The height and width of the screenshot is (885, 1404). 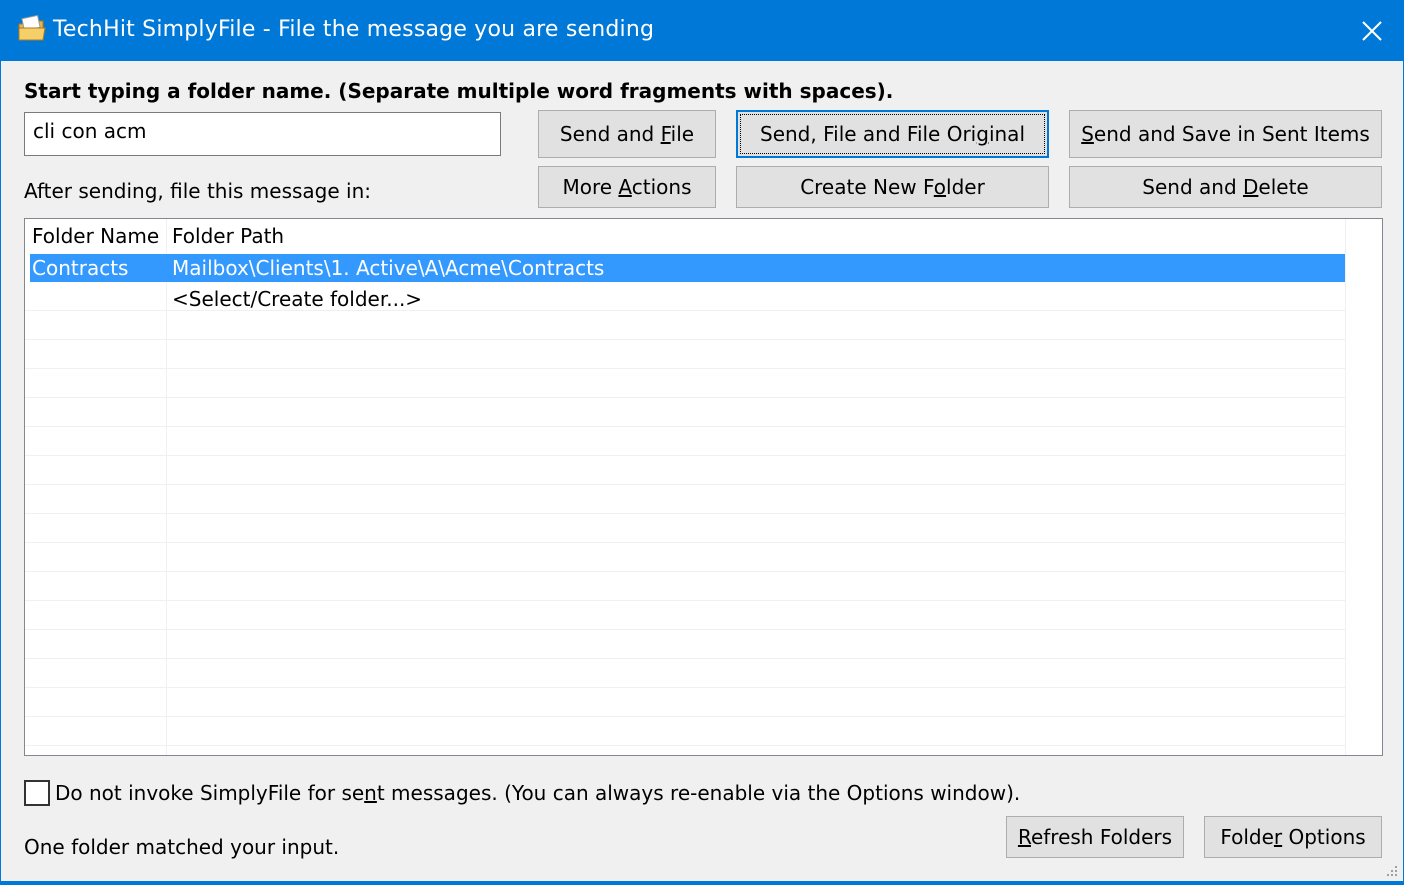 I want to click on send-file-and-file-original-button: Send, File and File Original, so click(x=892, y=134).